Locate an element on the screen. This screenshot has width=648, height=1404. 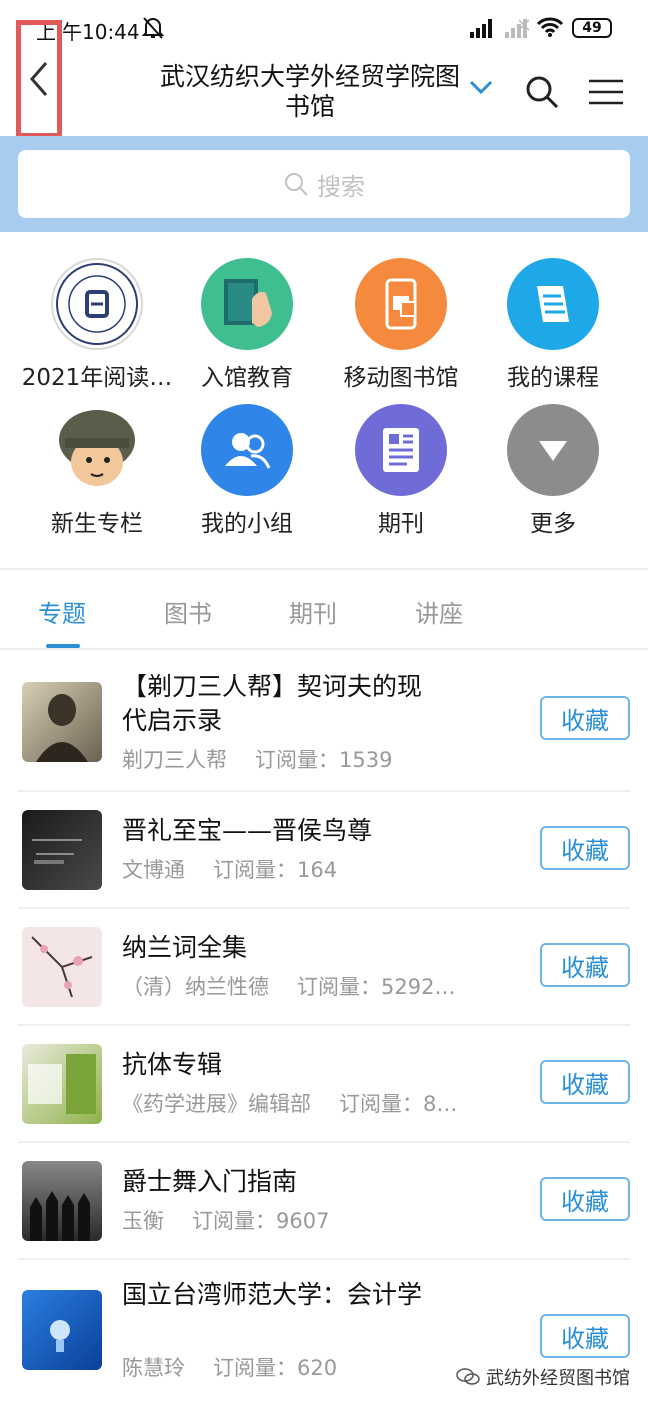
lightbulb-blue-thumb is located at coordinates (62, 1330).